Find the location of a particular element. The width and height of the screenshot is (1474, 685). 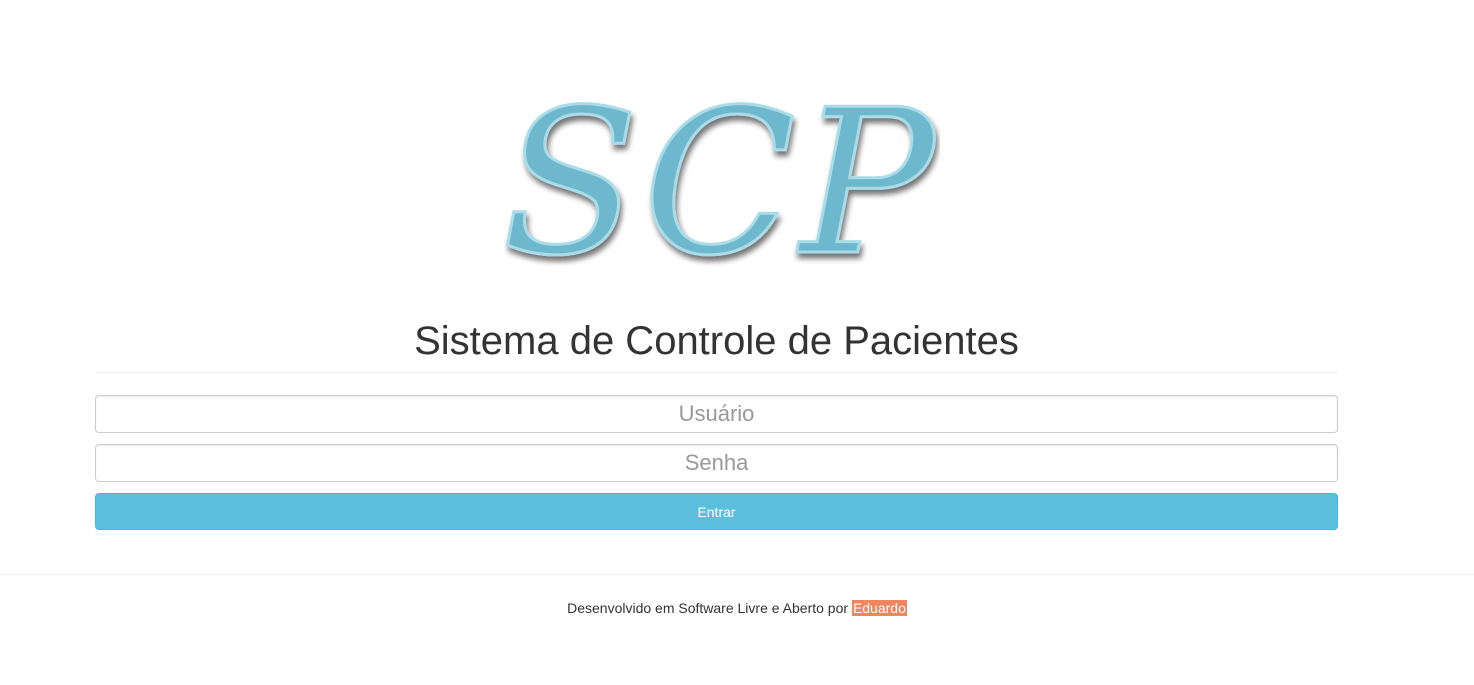

scp-logo-text: SCP is located at coordinates (720, 180).